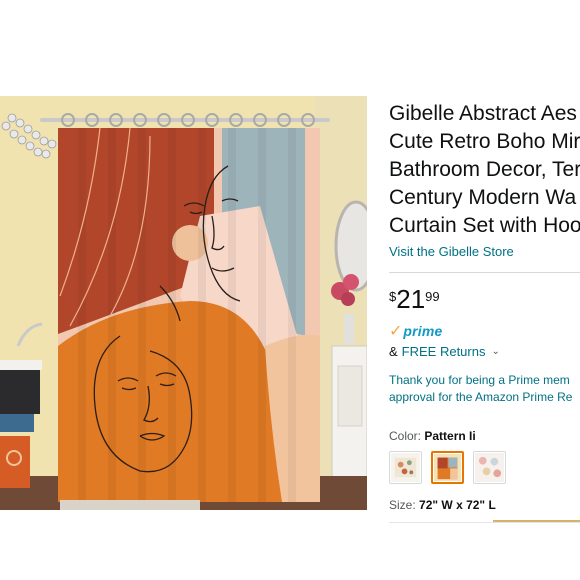 This screenshot has height=580, width=580. What do you see at coordinates (484, 225) in the screenshot?
I see `product-title-line: Curtain Set with Hoo` at bounding box center [484, 225].